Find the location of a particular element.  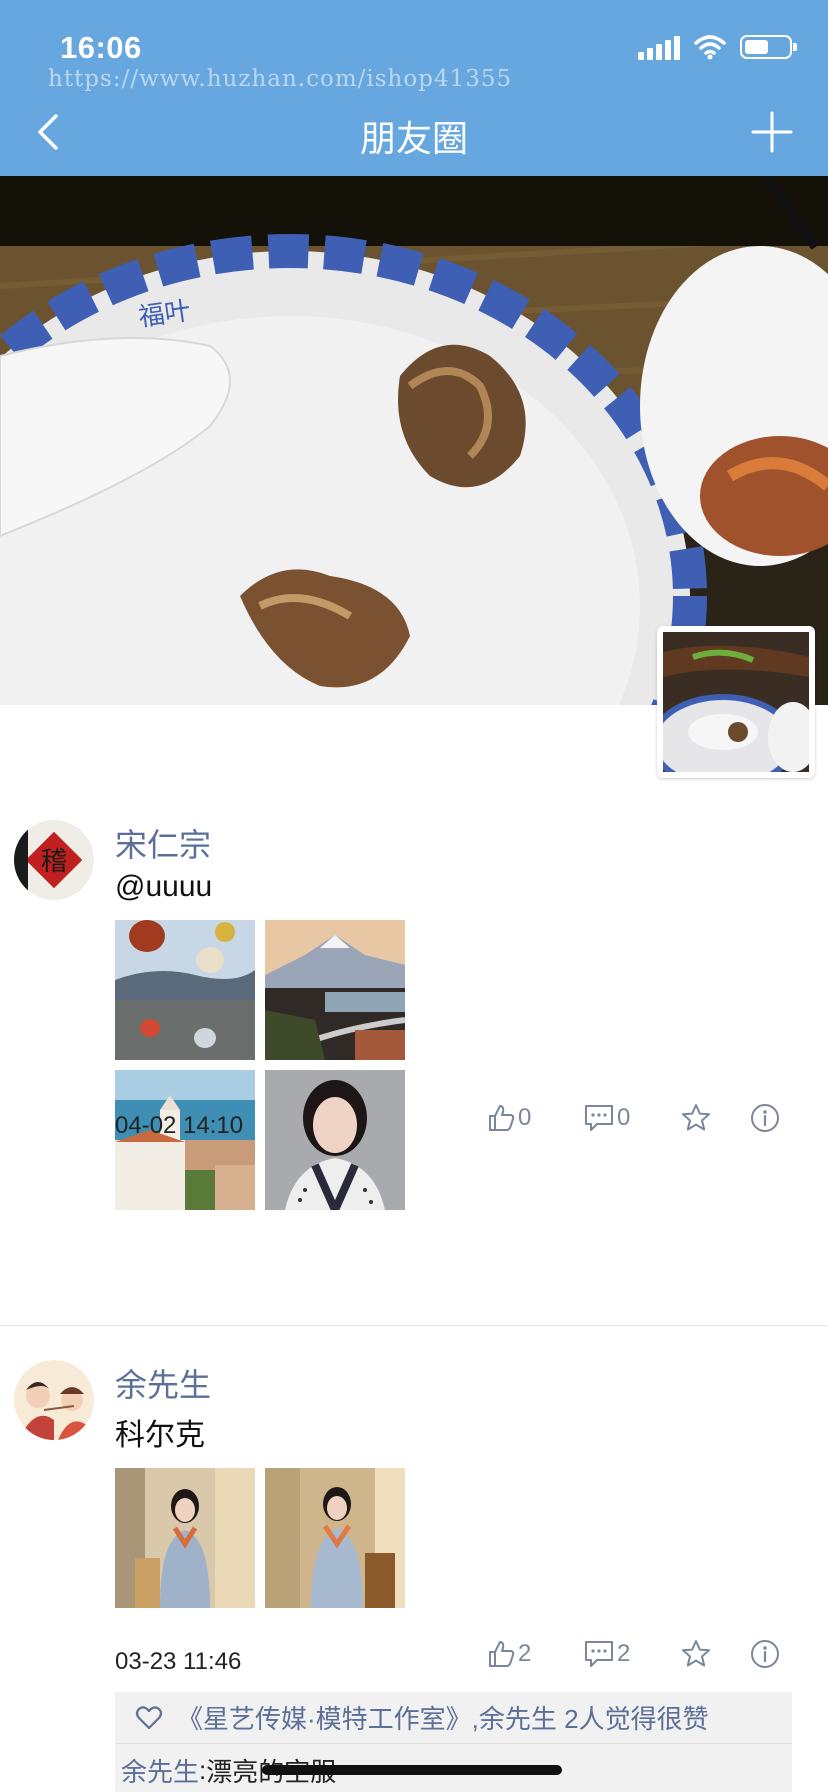

author-avatar: 稽 is located at coordinates (54, 860).